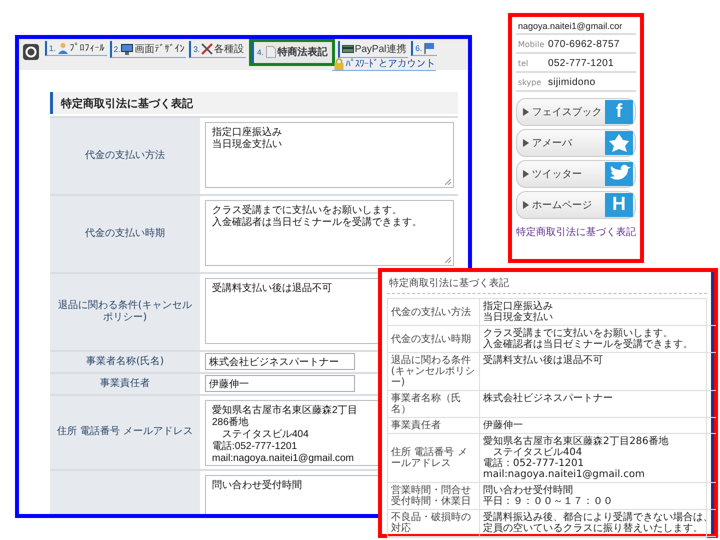 The image size is (720, 540). What do you see at coordinates (619, 112) in the screenshot?
I see `letter-icon: f` at bounding box center [619, 112].